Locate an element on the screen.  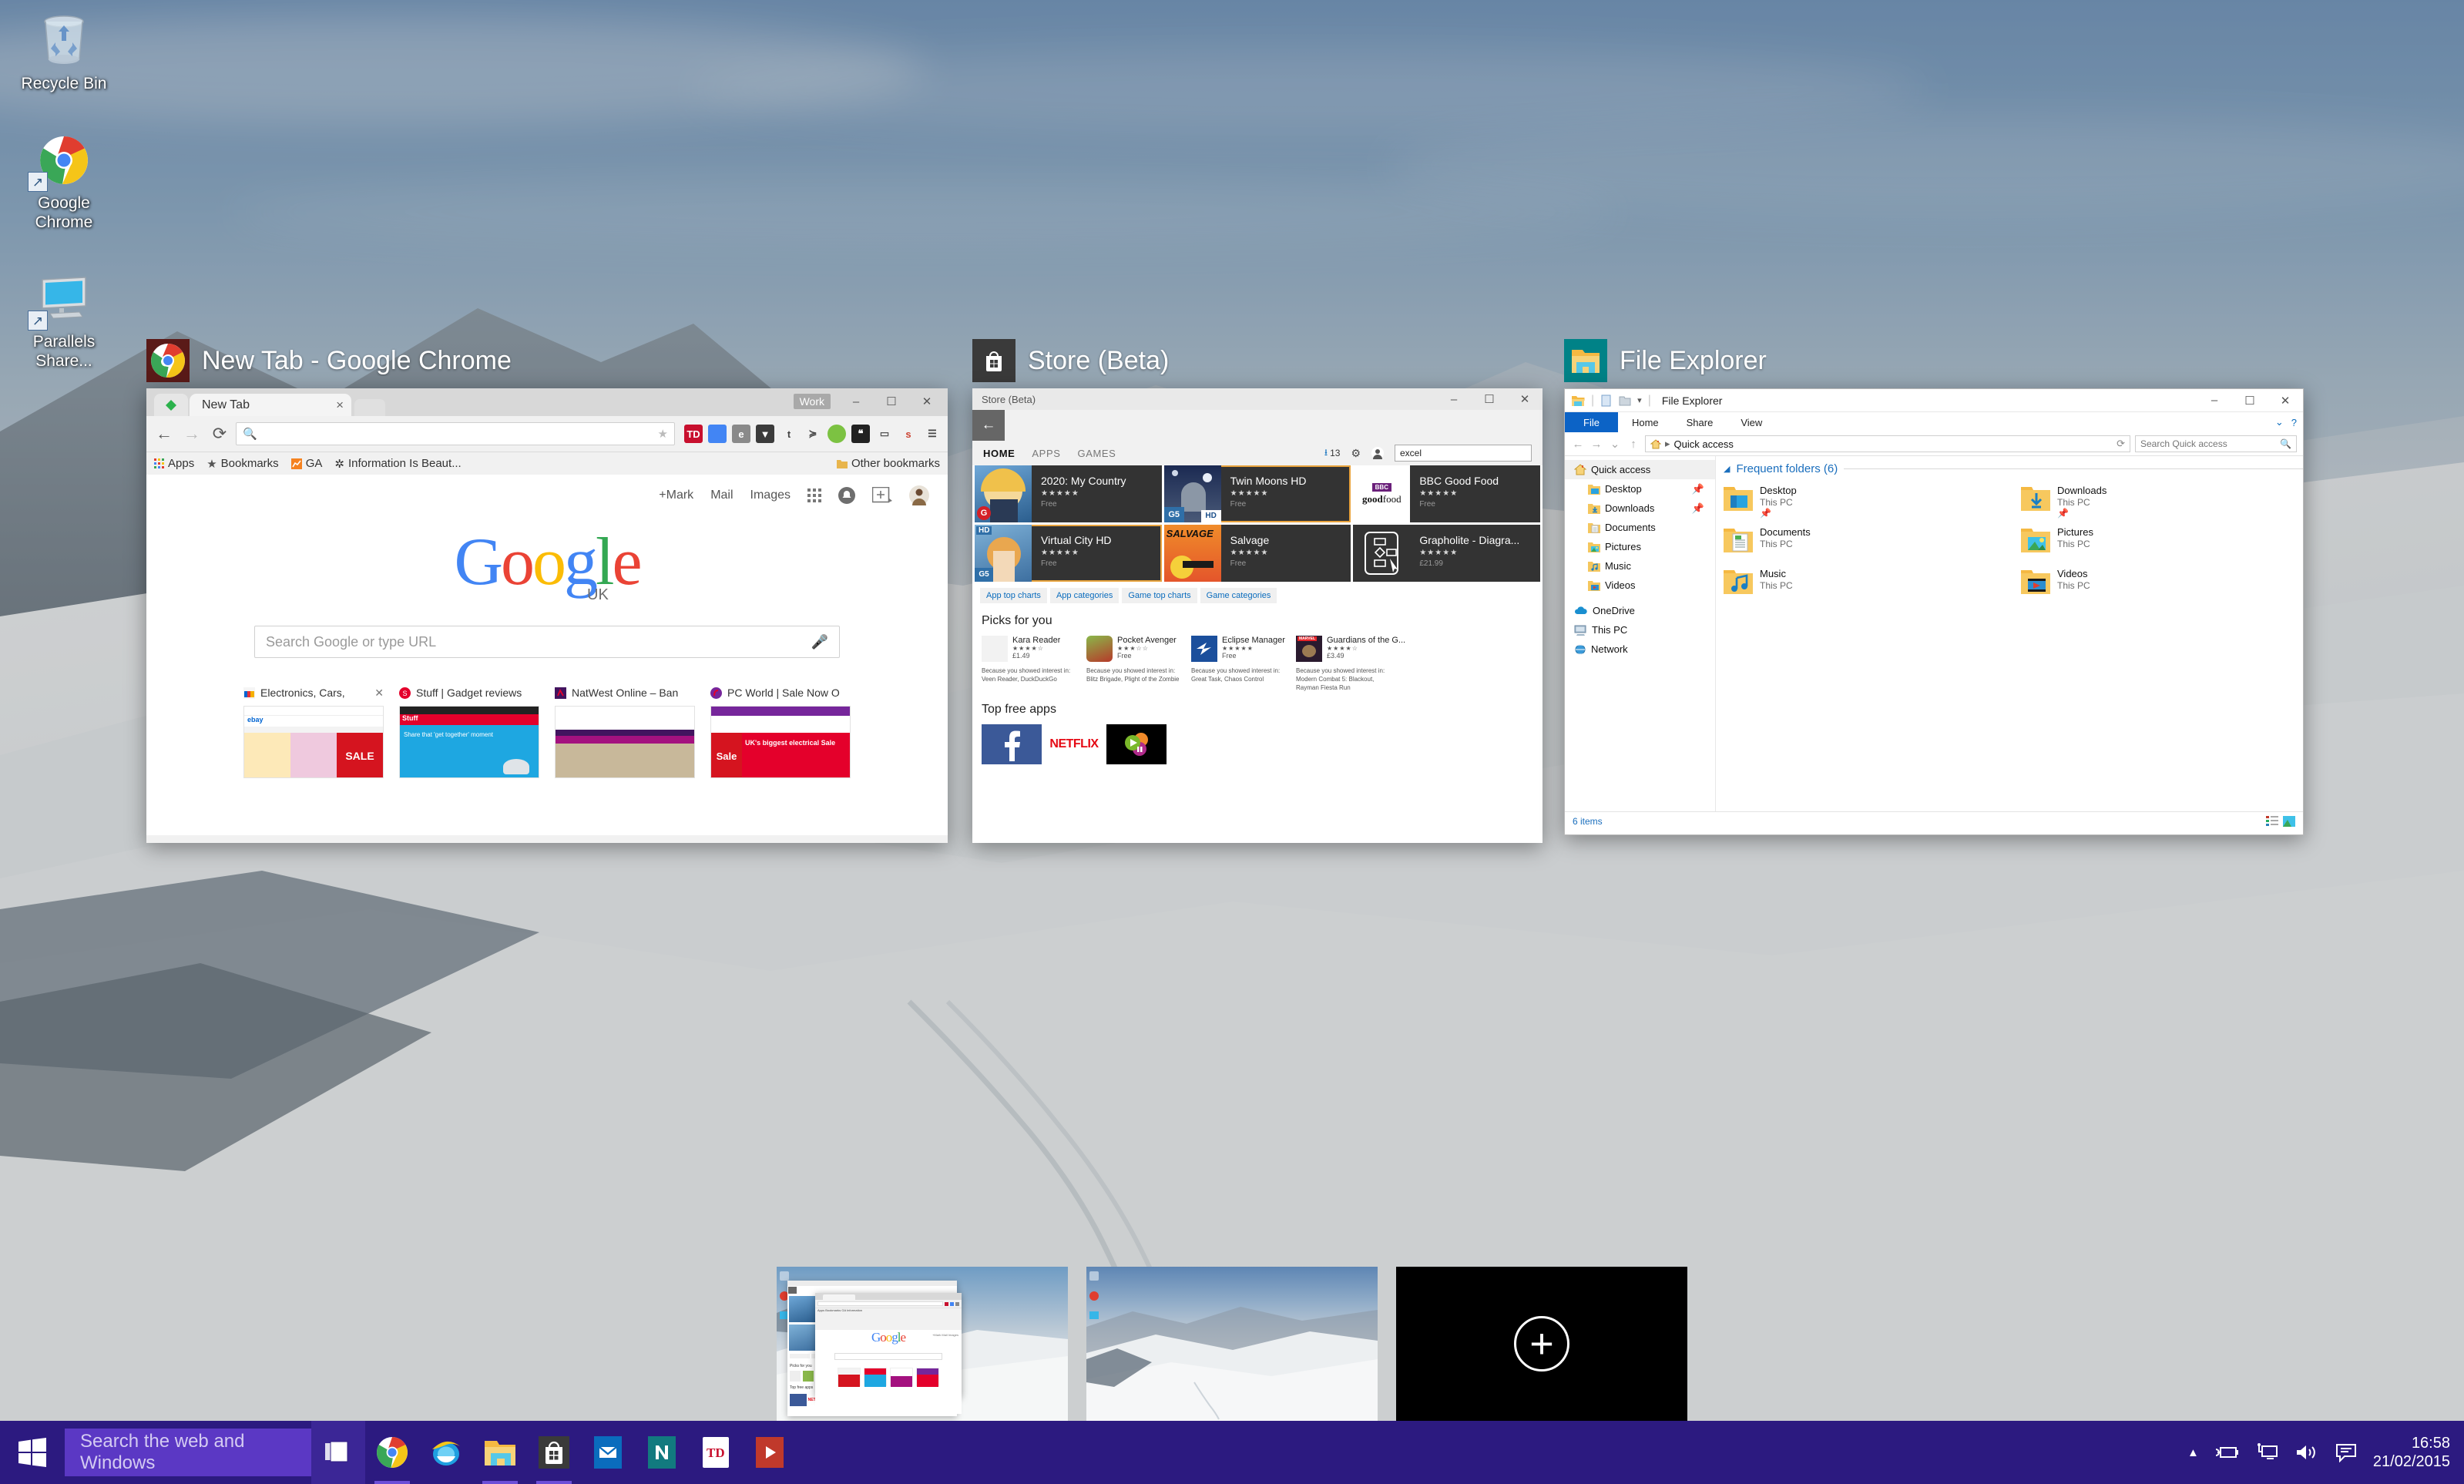
downloads-indicator: ⭳ 13 is located at coordinates (1333, 453).